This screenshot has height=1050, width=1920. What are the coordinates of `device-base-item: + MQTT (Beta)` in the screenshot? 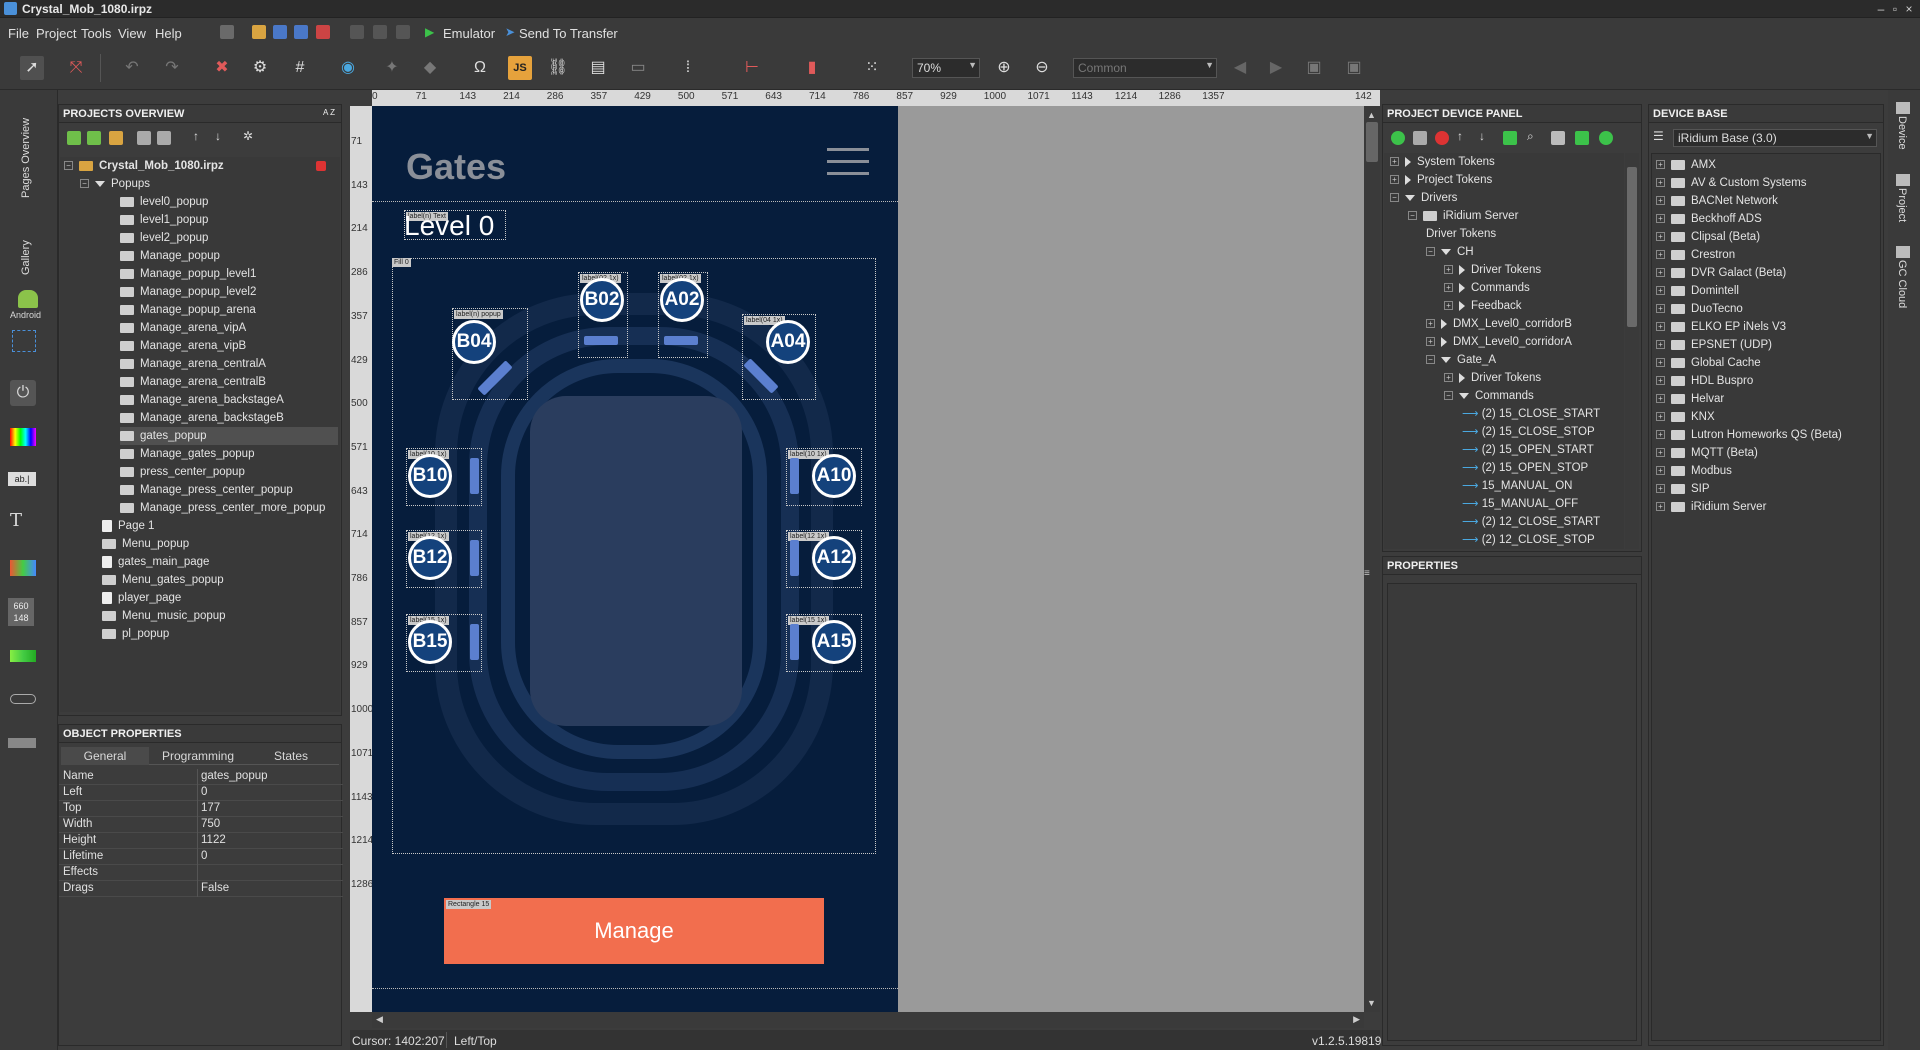 It's located at (1707, 453).